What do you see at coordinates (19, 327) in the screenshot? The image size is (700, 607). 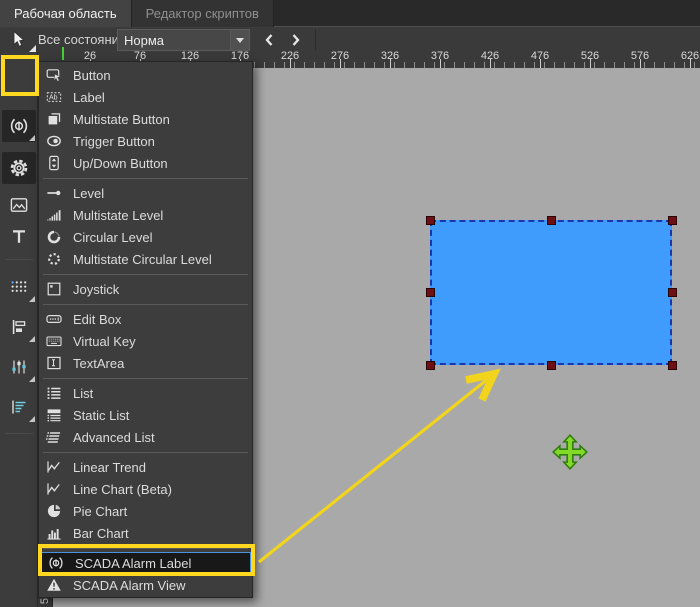 I see `align-tool` at bounding box center [19, 327].